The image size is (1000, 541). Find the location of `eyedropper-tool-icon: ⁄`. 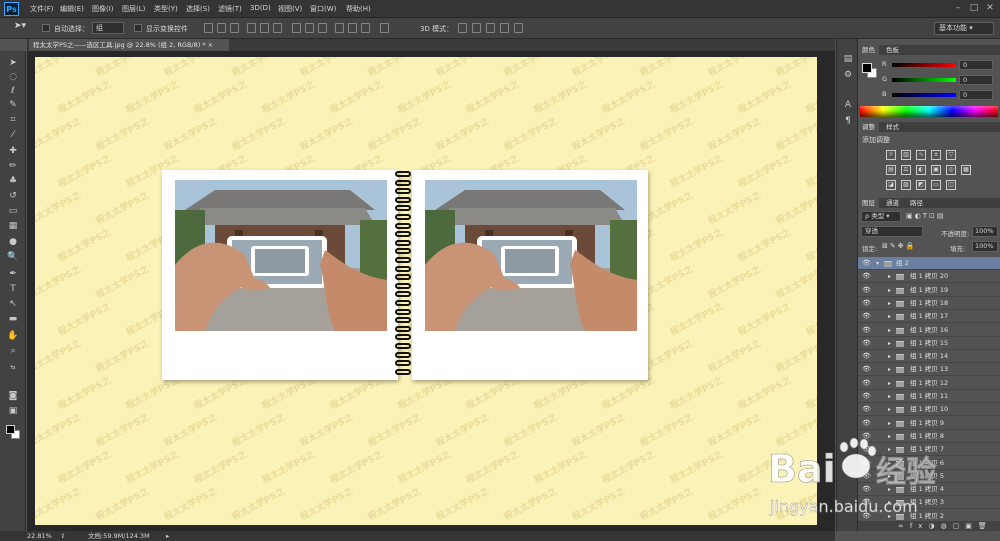

eyedropper-tool-icon: ⁄ is located at coordinates (13, 135).